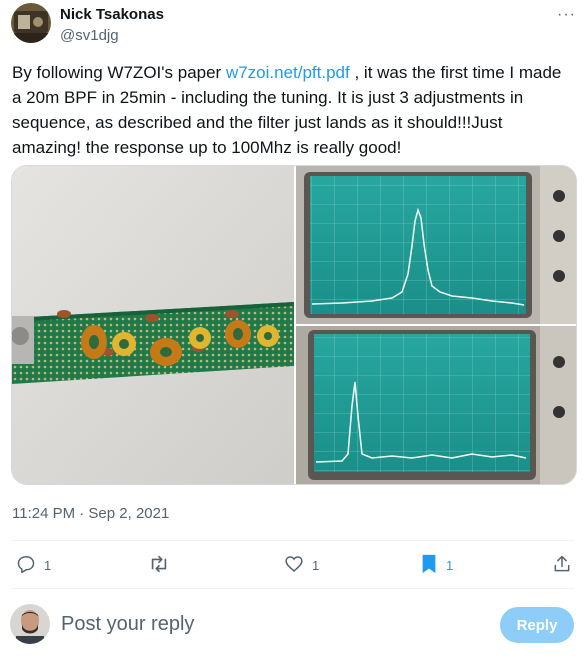  Describe the element at coordinates (127, 624) in the screenshot. I see `reply-input: Post your reply` at that location.